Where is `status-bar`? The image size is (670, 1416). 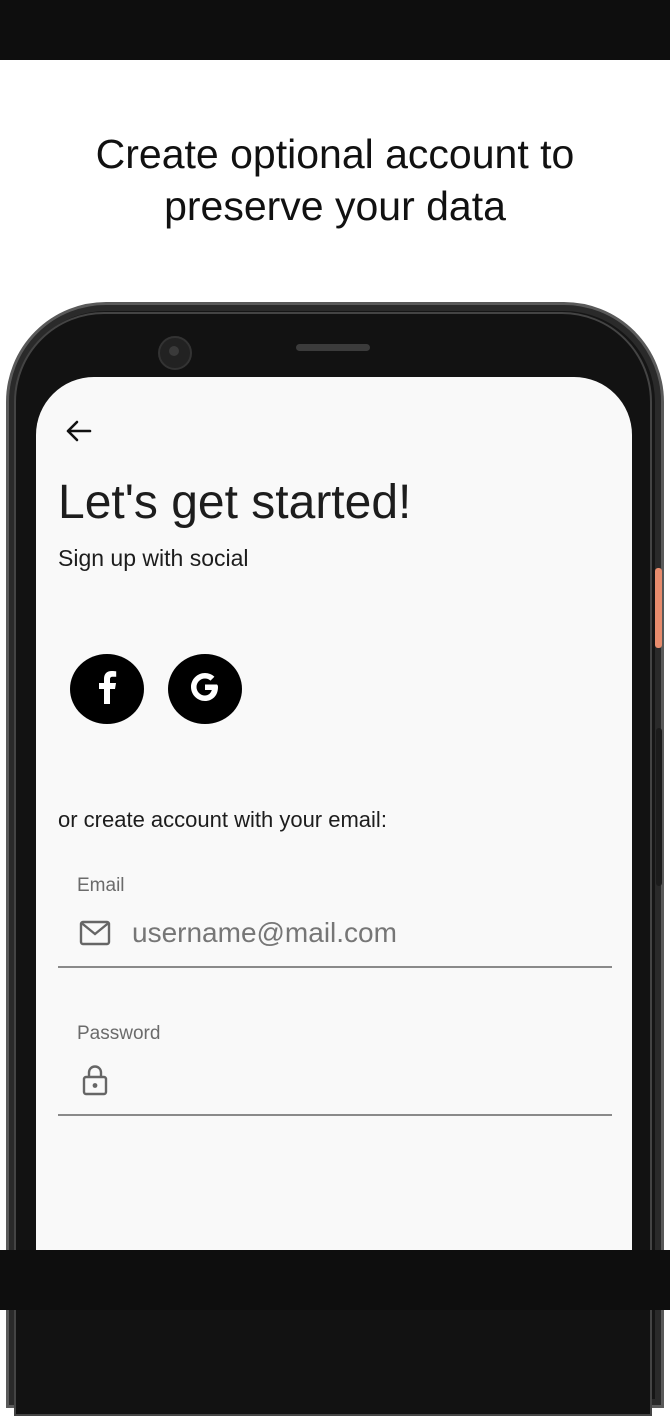
status-bar is located at coordinates (335, 30).